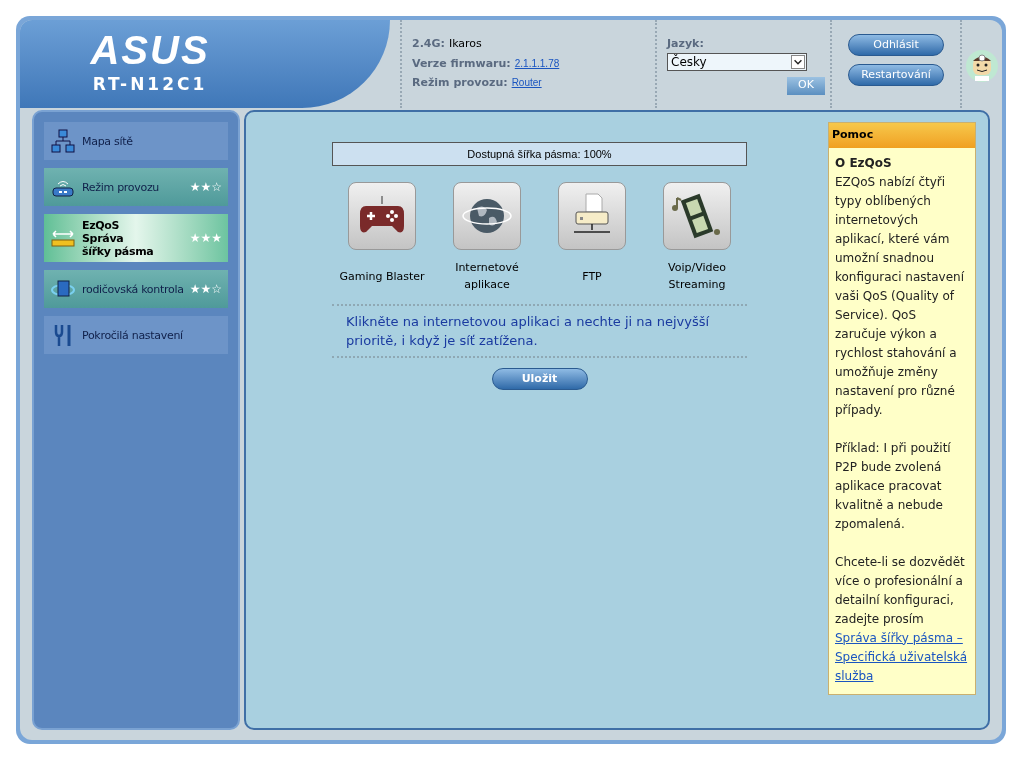 This screenshot has width=1022, height=759. What do you see at coordinates (689, 62) in the screenshot?
I see `language-value: Česky` at bounding box center [689, 62].